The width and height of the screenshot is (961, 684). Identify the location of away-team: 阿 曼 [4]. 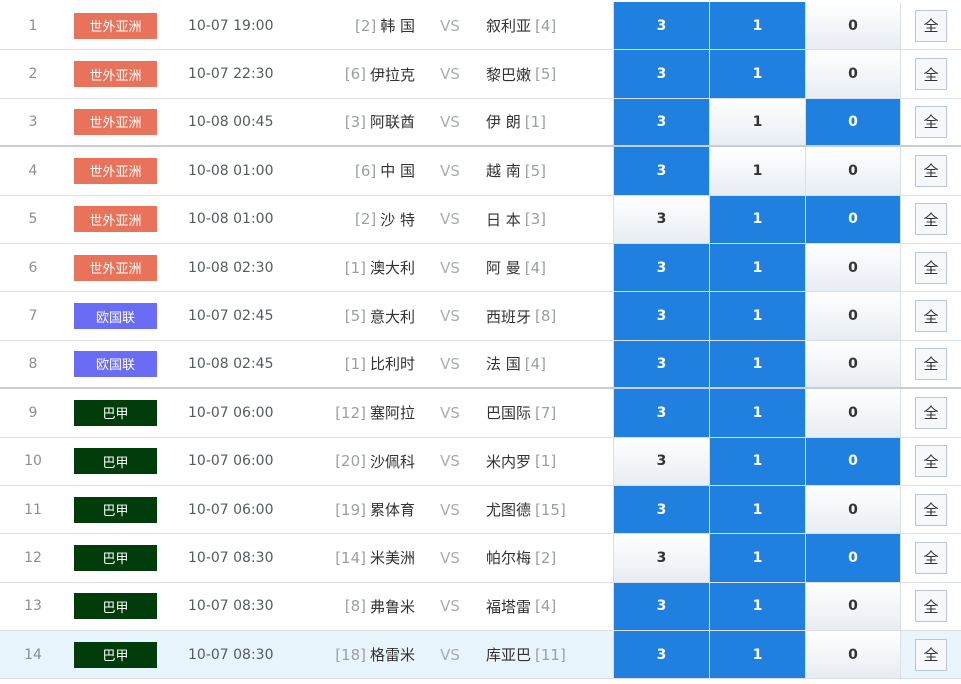
(546, 267).